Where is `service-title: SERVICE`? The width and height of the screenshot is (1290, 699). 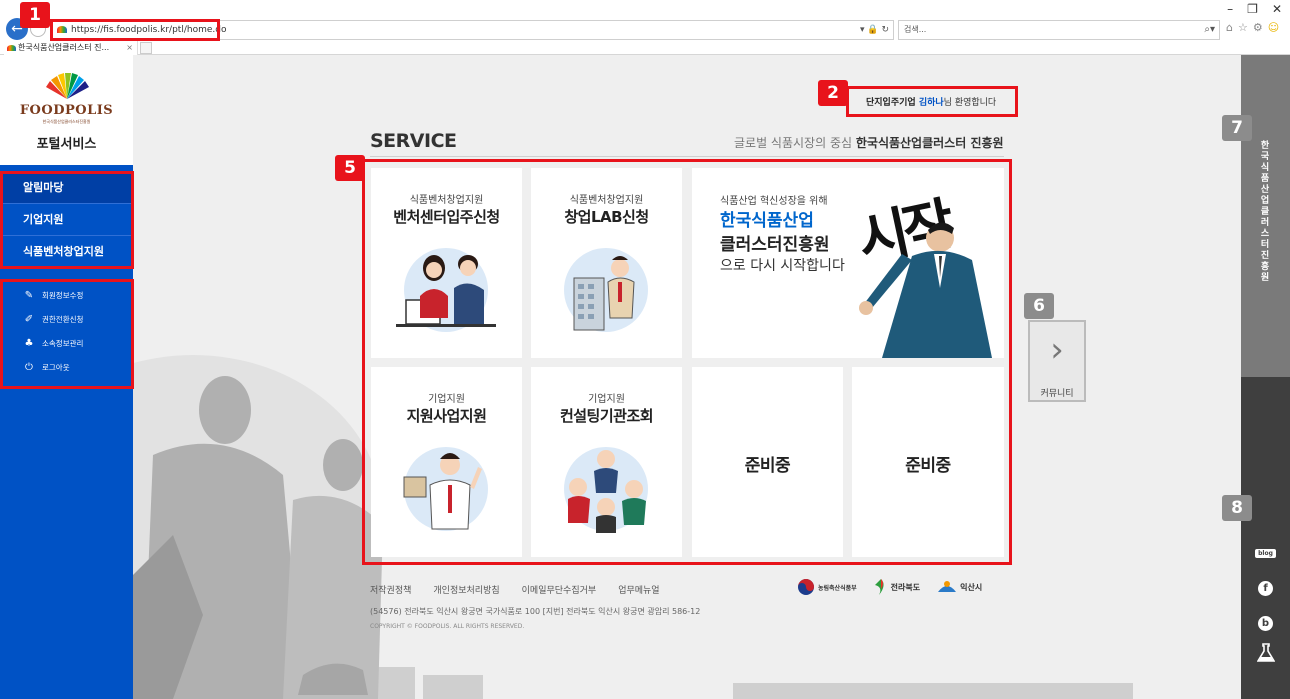 service-title: SERVICE is located at coordinates (413, 141).